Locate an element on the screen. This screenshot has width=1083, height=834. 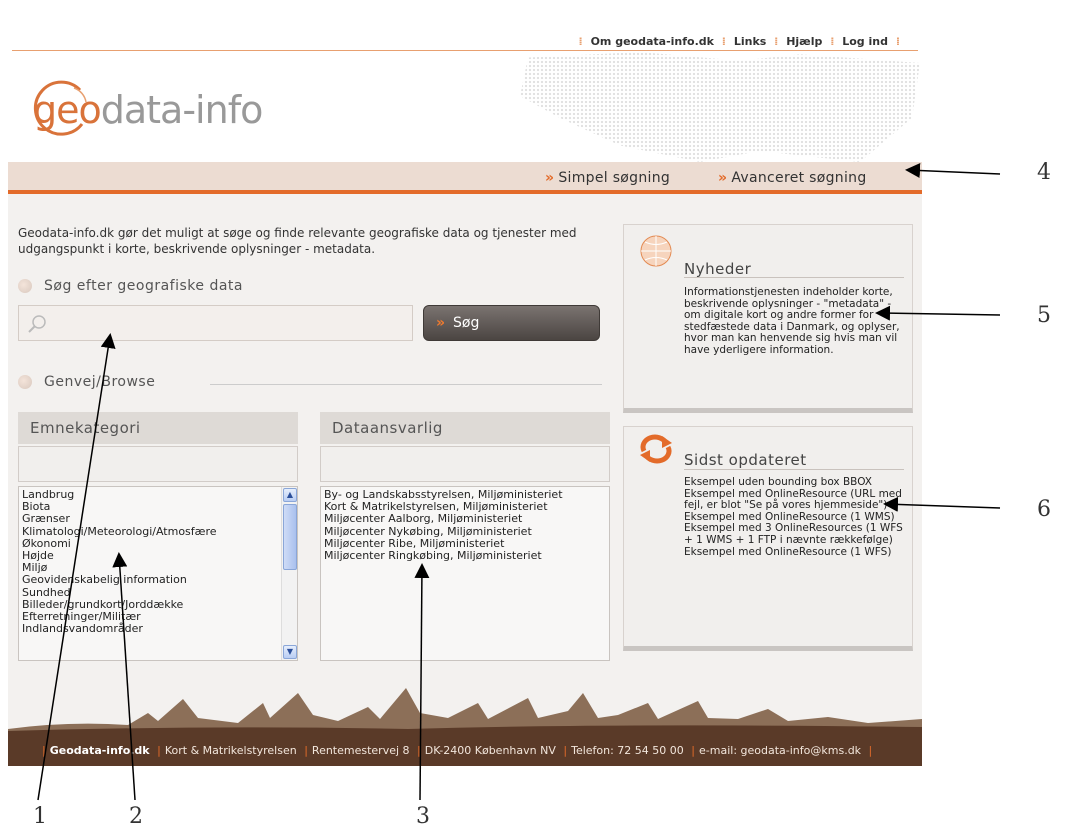
list-item: Sundhed is located at coordinates (158, 592).